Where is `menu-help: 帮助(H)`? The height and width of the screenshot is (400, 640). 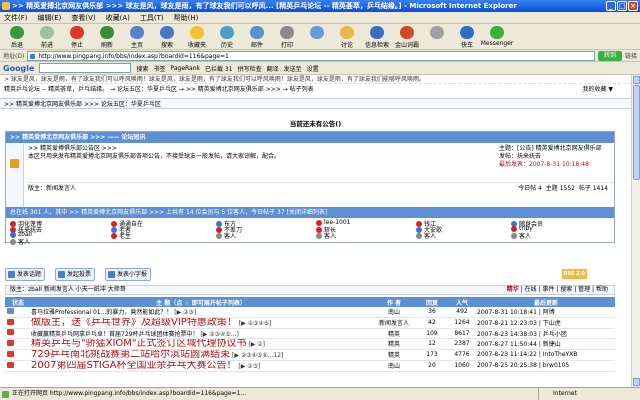 menu-help: 帮助(H) is located at coordinates (186, 17).